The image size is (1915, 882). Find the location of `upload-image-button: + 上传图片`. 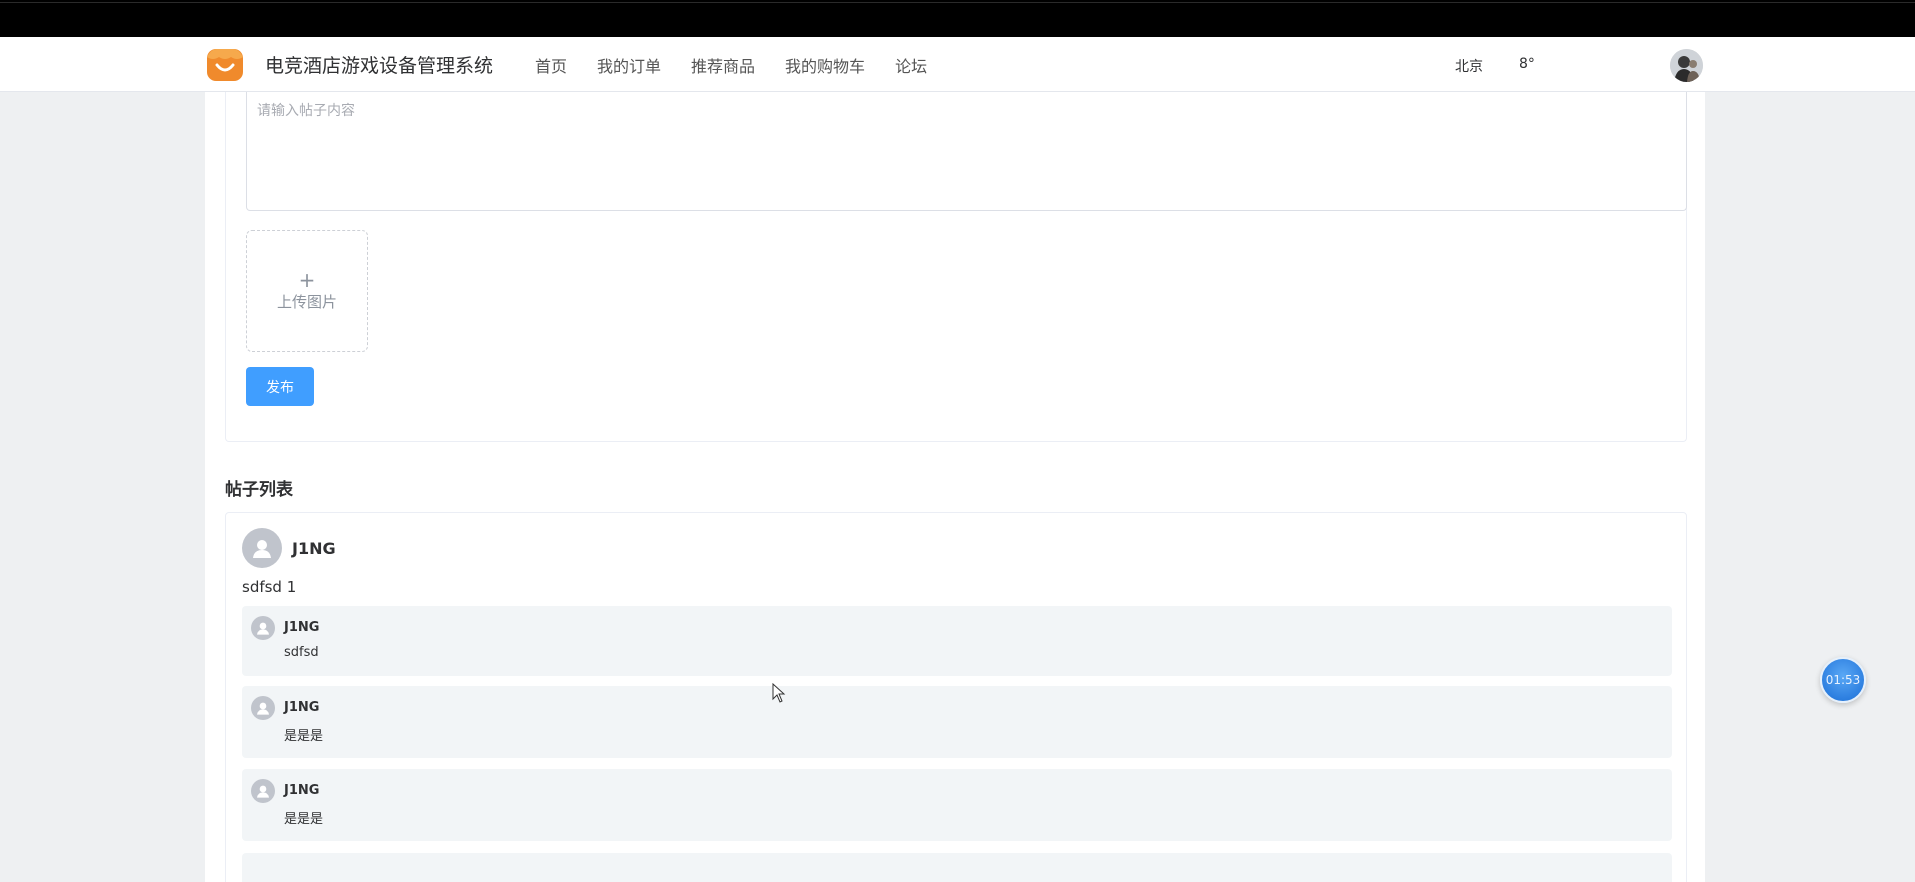

upload-image-button: + 上传图片 is located at coordinates (307, 291).